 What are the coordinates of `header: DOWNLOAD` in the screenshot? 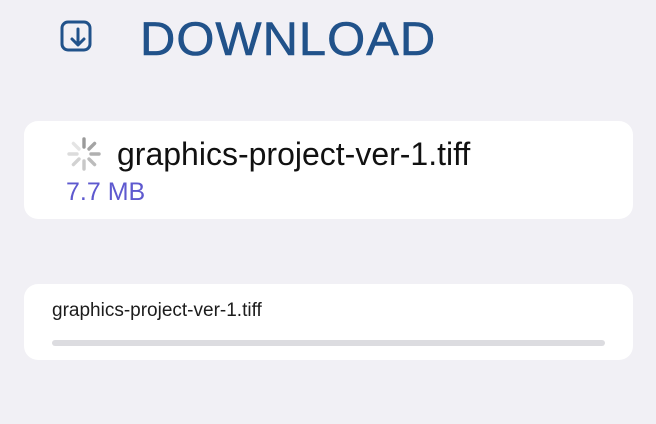 It's located at (245, 38).